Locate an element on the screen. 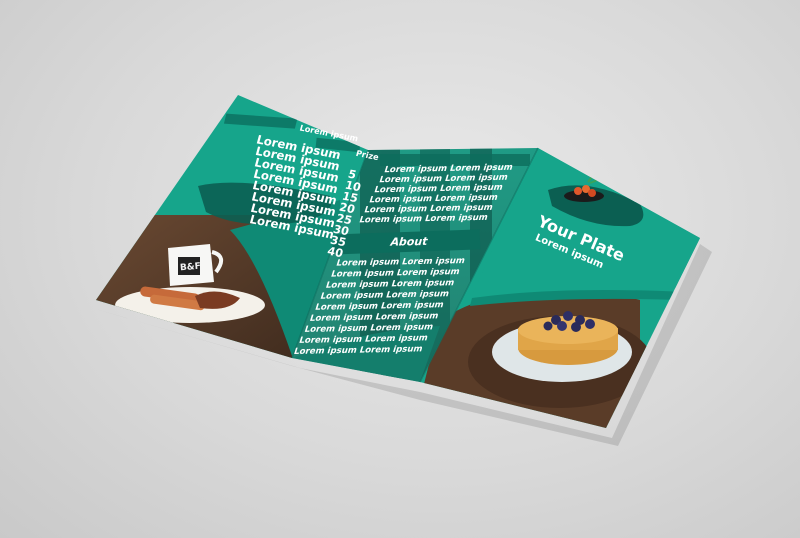 This screenshot has height=538, width=800. about-heading: About is located at coordinates (409, 241).